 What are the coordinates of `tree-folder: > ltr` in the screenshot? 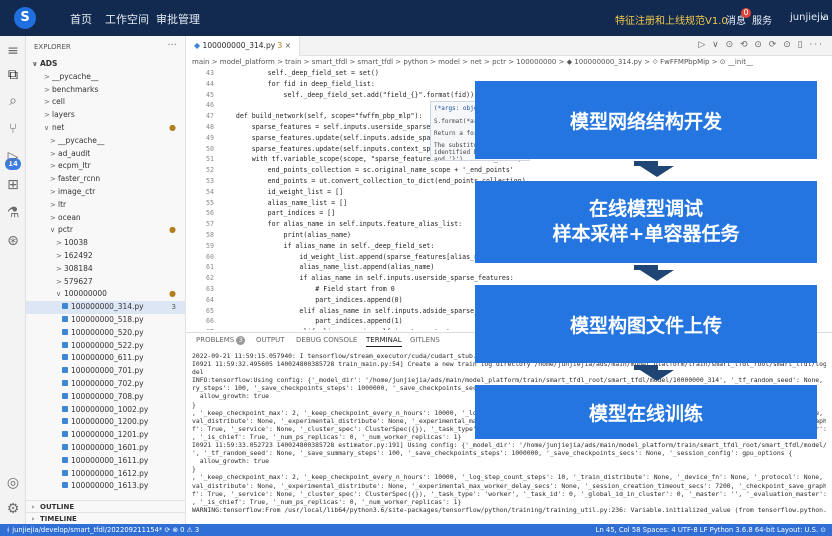 It's located at (105, 205).